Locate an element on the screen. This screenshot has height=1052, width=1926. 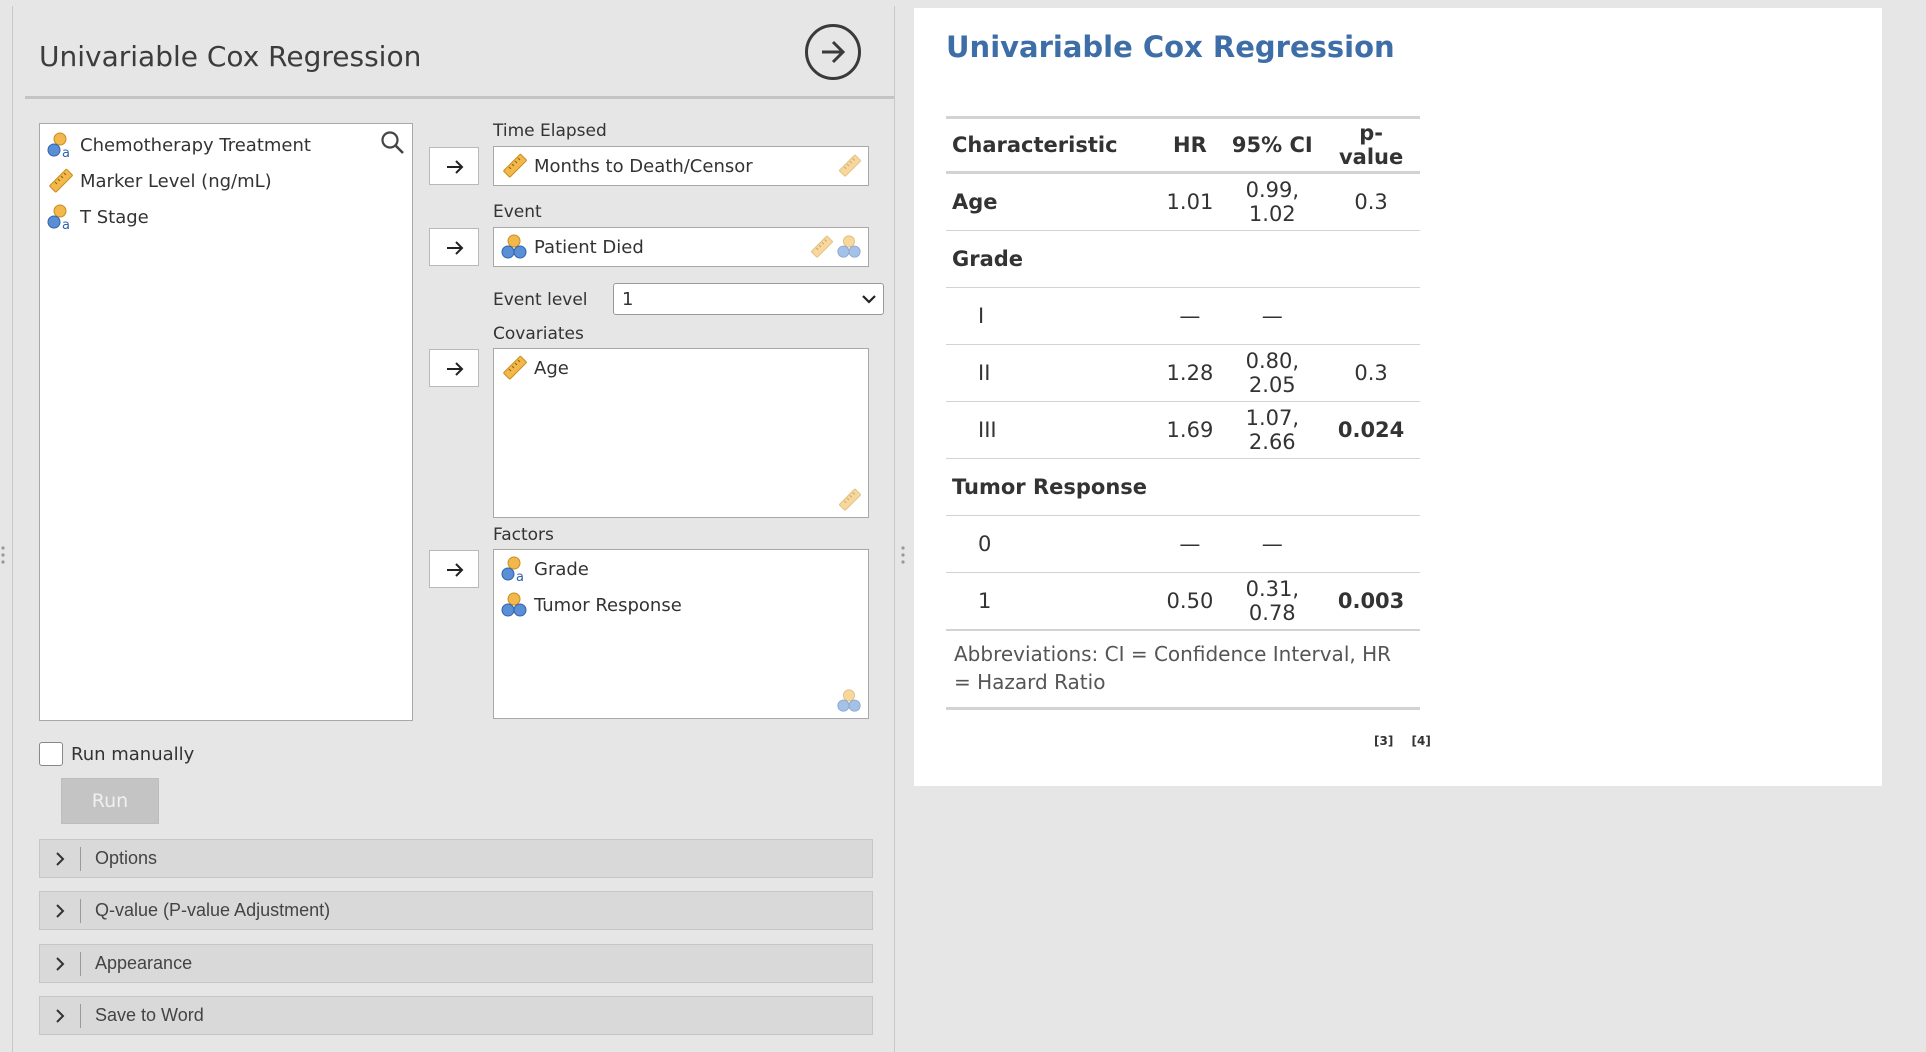
column-header: 95% CI is located at coordinates (1272, 145).